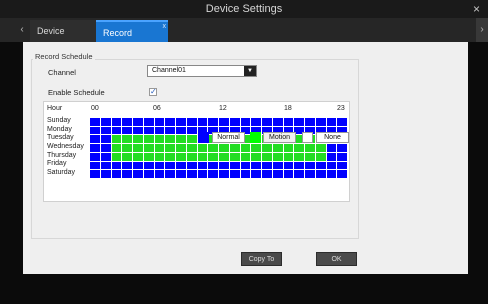  I want to click on normal-button: Normal, so click(228, 137).